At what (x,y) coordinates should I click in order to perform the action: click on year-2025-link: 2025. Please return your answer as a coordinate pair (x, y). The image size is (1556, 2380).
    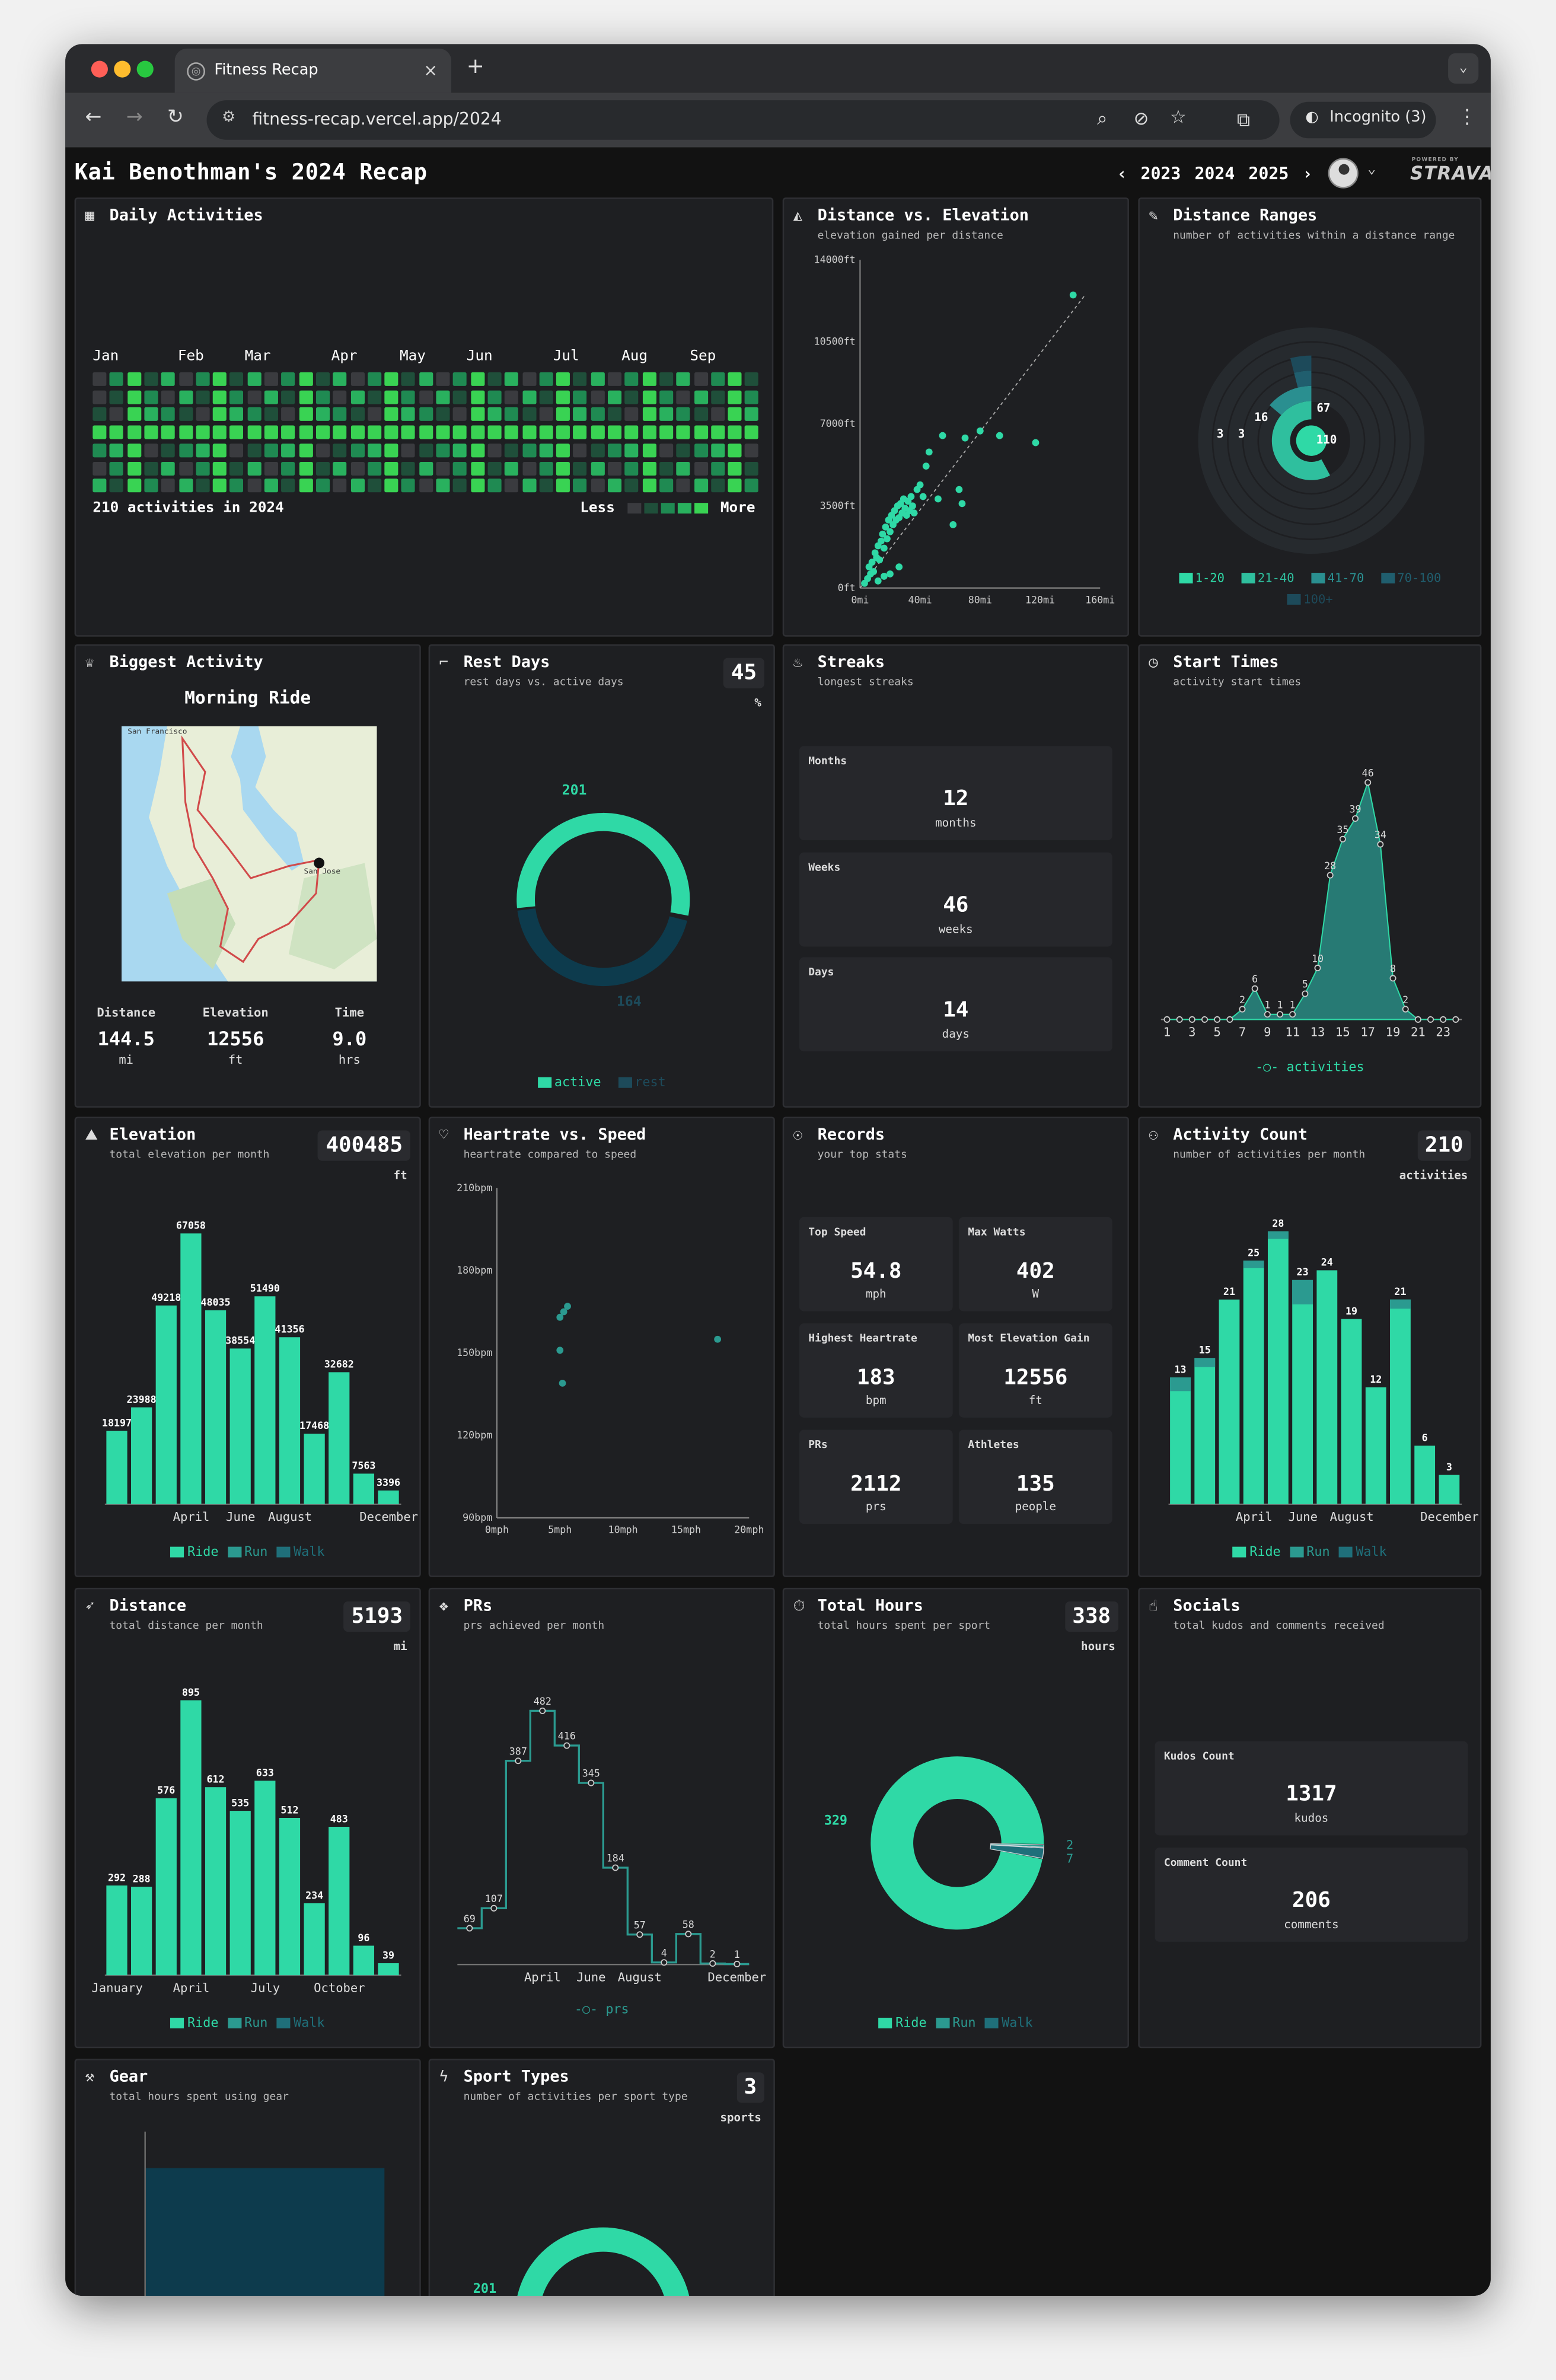
    Looking at the image, I should click on (1268, 174).